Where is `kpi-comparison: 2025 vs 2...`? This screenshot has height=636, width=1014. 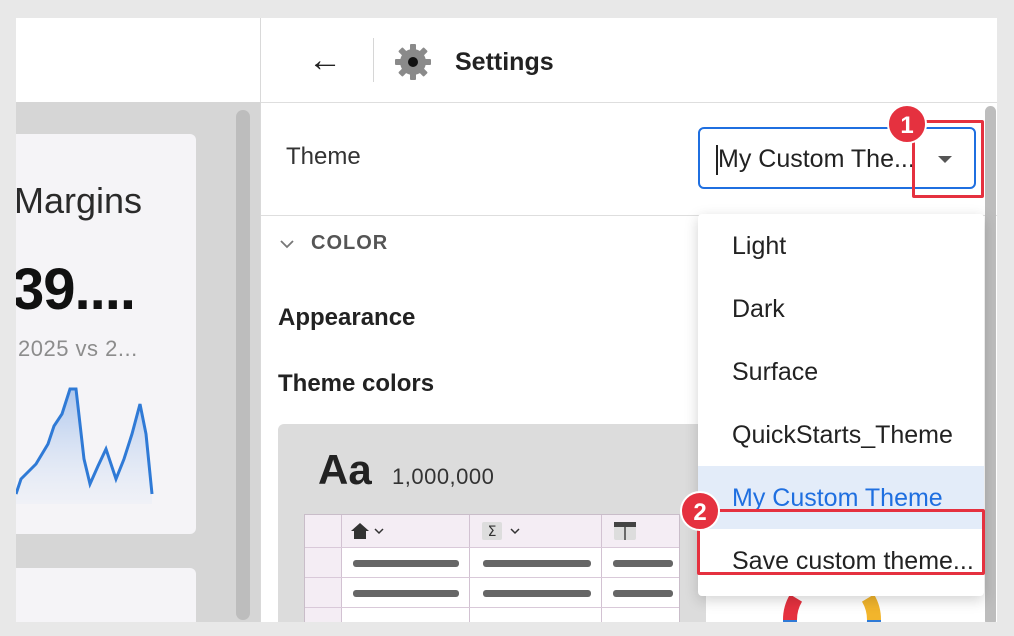 kpi-comparison: 2025 vs 2... is located at coordinates (78, 348).